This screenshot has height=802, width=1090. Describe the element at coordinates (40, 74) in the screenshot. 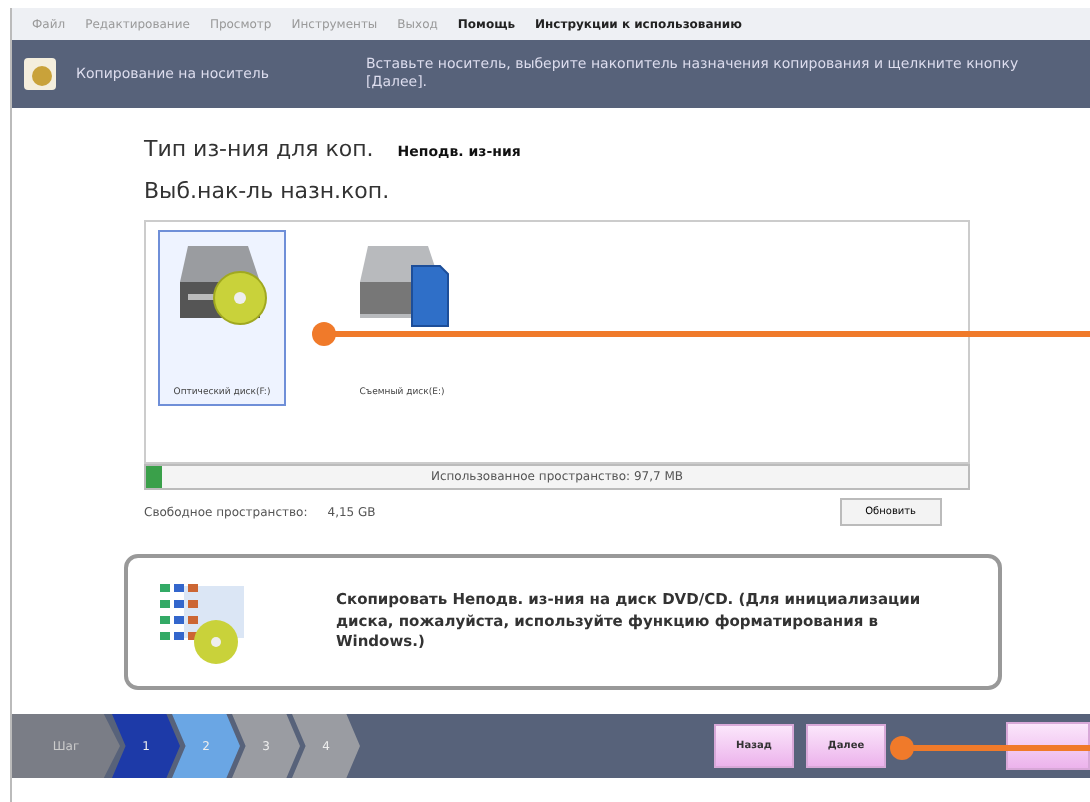

I see `app-icon` at that location.